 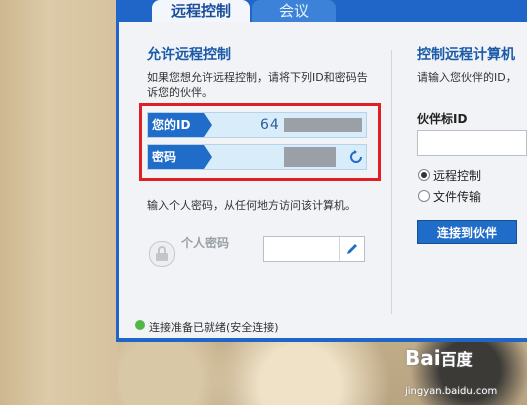 What do you see at coordinates (457, 197) in the screenshot?
I see `radio-file-transfer-label: 文件传输` at bounding box center [457, 197].